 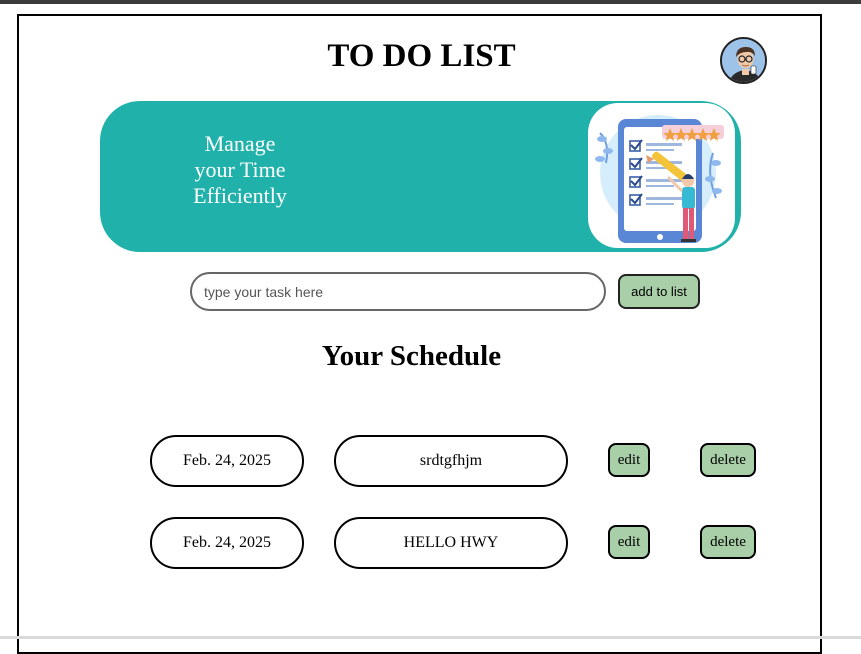 I want to click on banner-line-3: Efficiently, so click(x=240, y=195).